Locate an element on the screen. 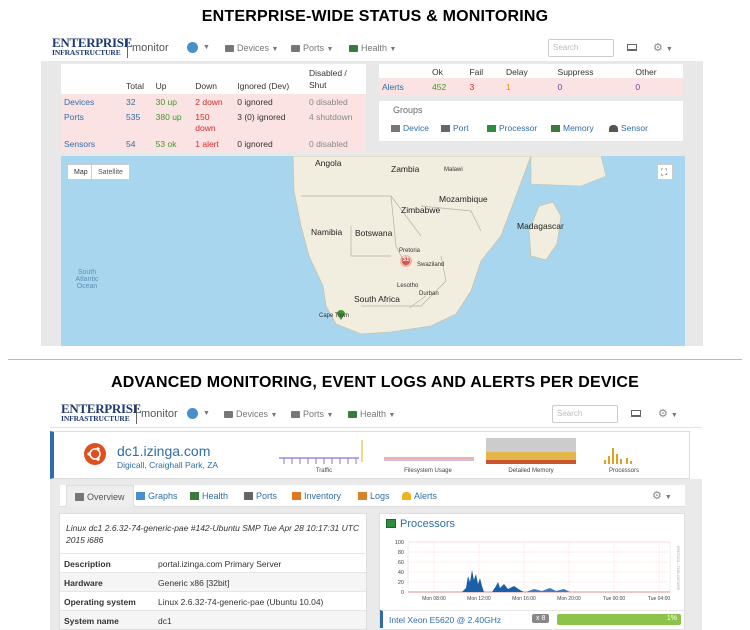 The image size is (750, 630). section-divider is located at coordinates (375, 359).